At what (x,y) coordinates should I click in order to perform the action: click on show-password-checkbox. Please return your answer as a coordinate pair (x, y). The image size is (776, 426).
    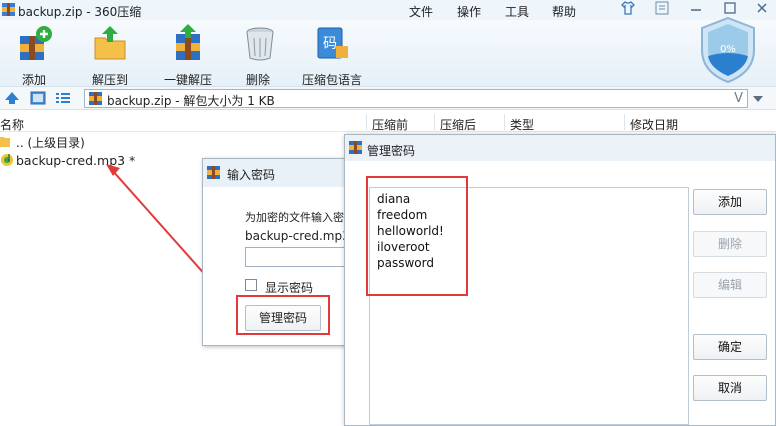
    Looking at the image, I should click on (251, 285).